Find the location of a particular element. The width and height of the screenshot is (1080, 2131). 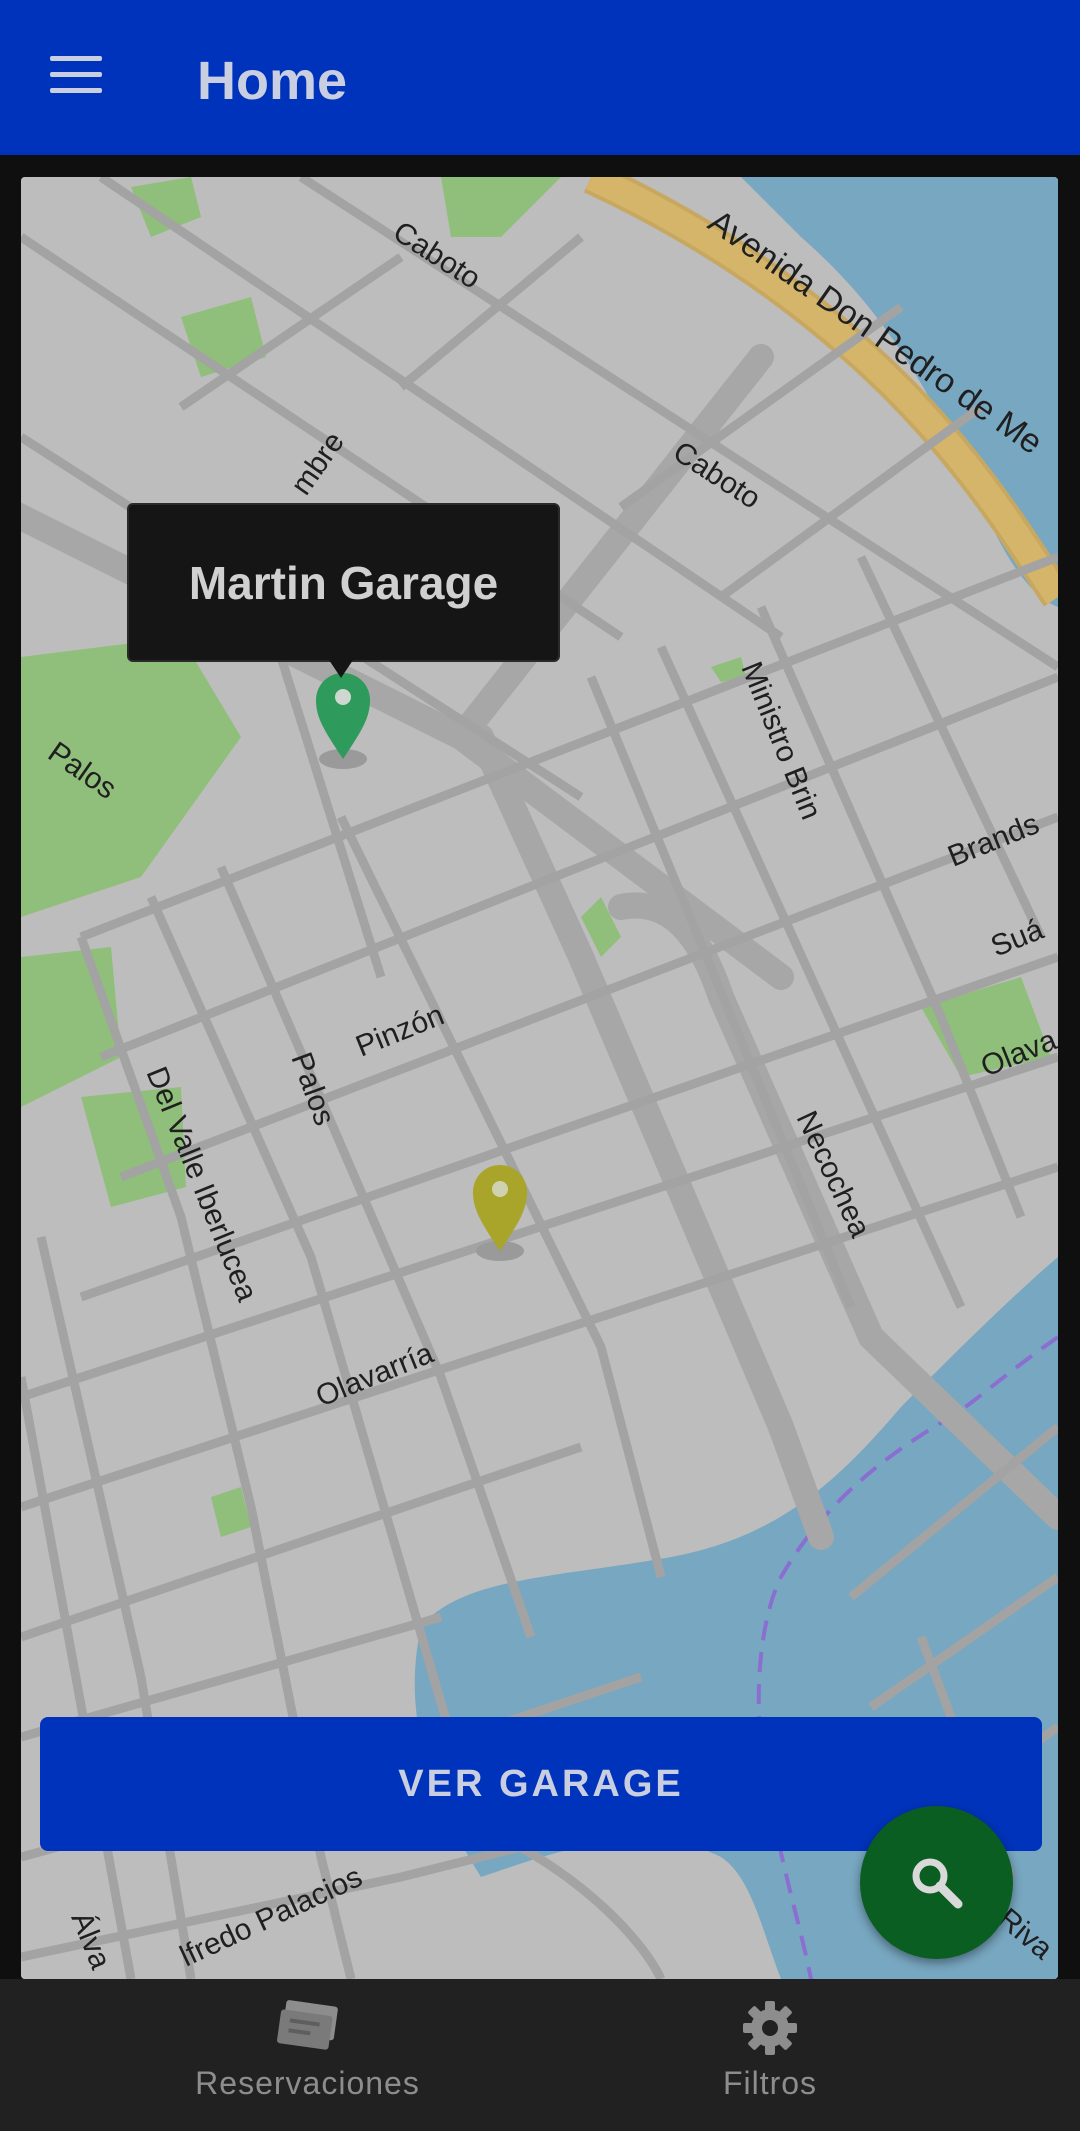

bottom-navigation: Reservaciones Filtros is located at coordinates (540, 2055).